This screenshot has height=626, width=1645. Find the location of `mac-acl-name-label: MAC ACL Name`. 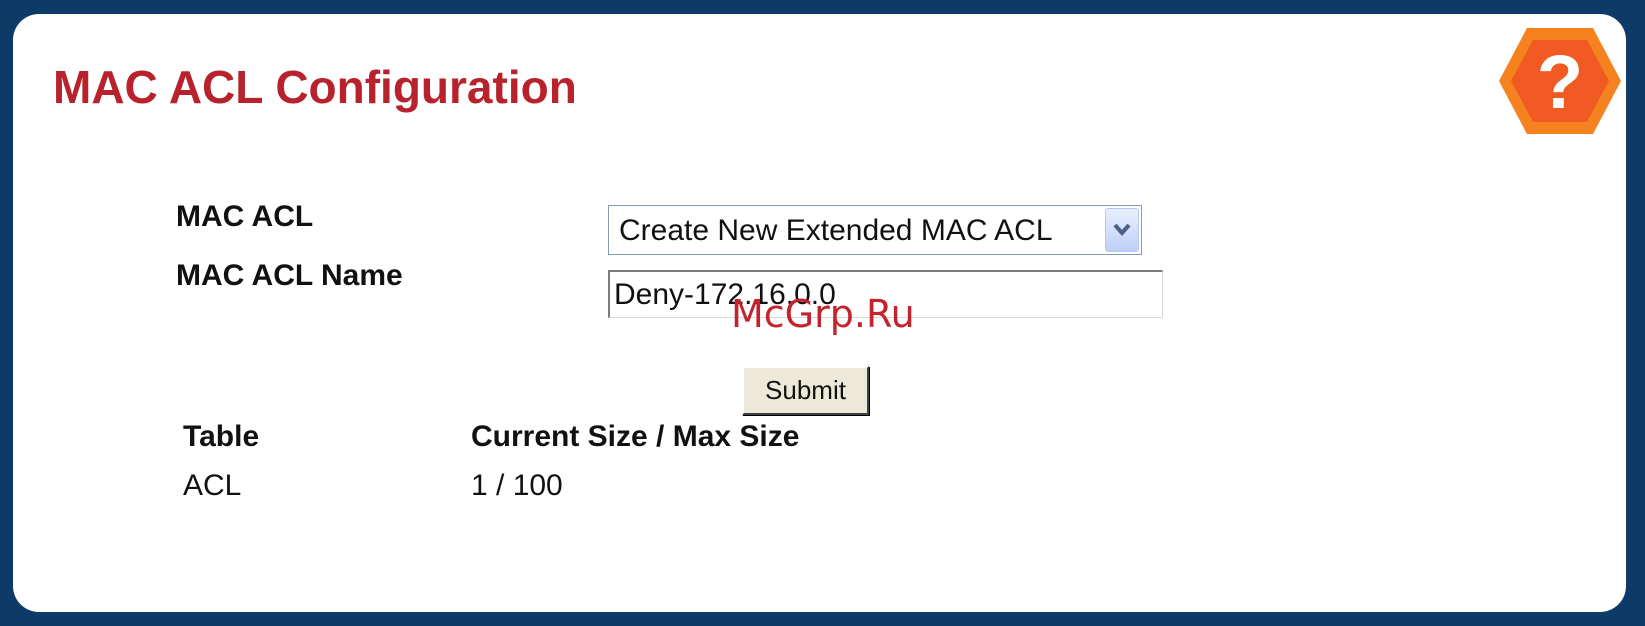

mac-acl-name-label: MAC ACL Name is located at coordinates (289, 275).